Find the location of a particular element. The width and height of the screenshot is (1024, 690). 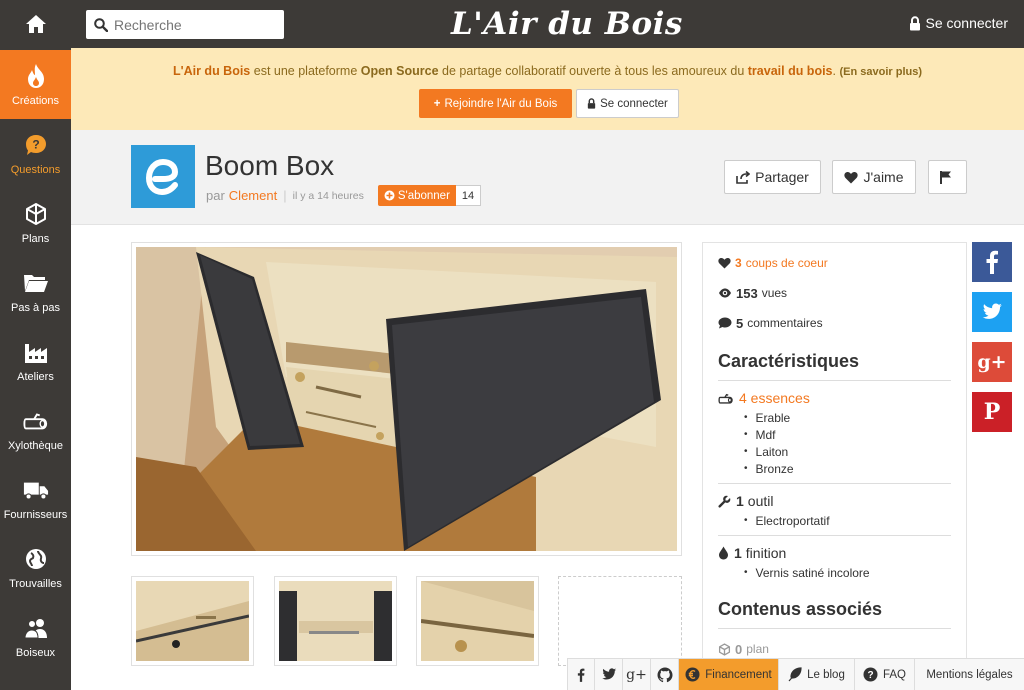

sidebar-item-label: Questions is located at coordinates (35, 169).